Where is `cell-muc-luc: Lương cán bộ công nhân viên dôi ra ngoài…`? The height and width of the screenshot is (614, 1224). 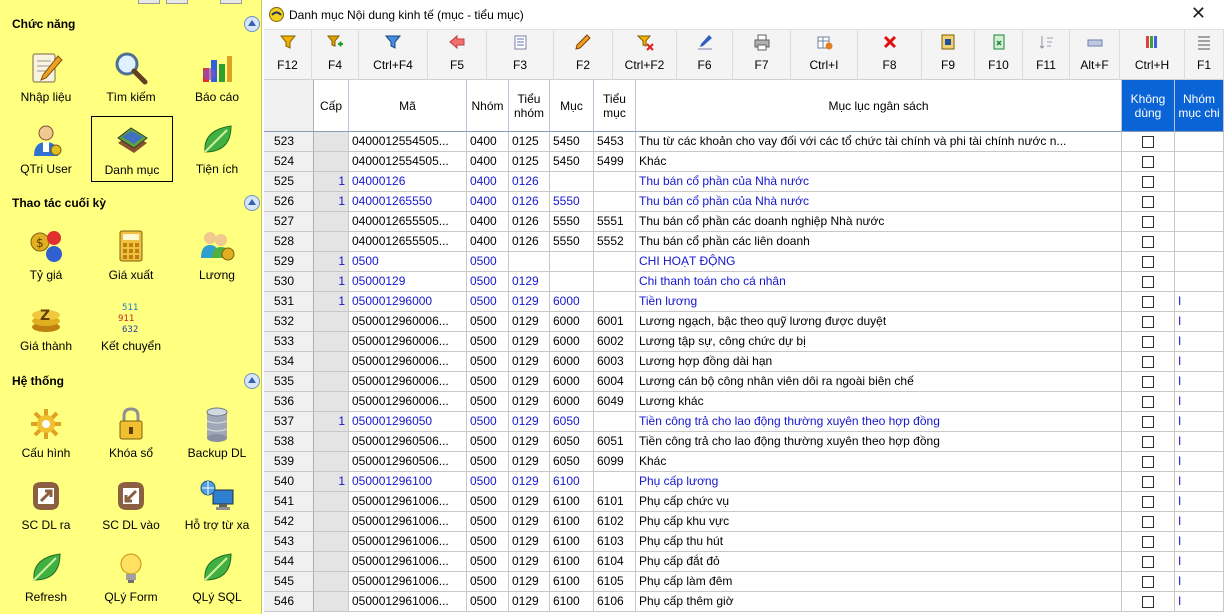 cell-muc-luc: Lương cán bộ công nhân viên dôi ra ngoài… is located at coordinates (879, 382).